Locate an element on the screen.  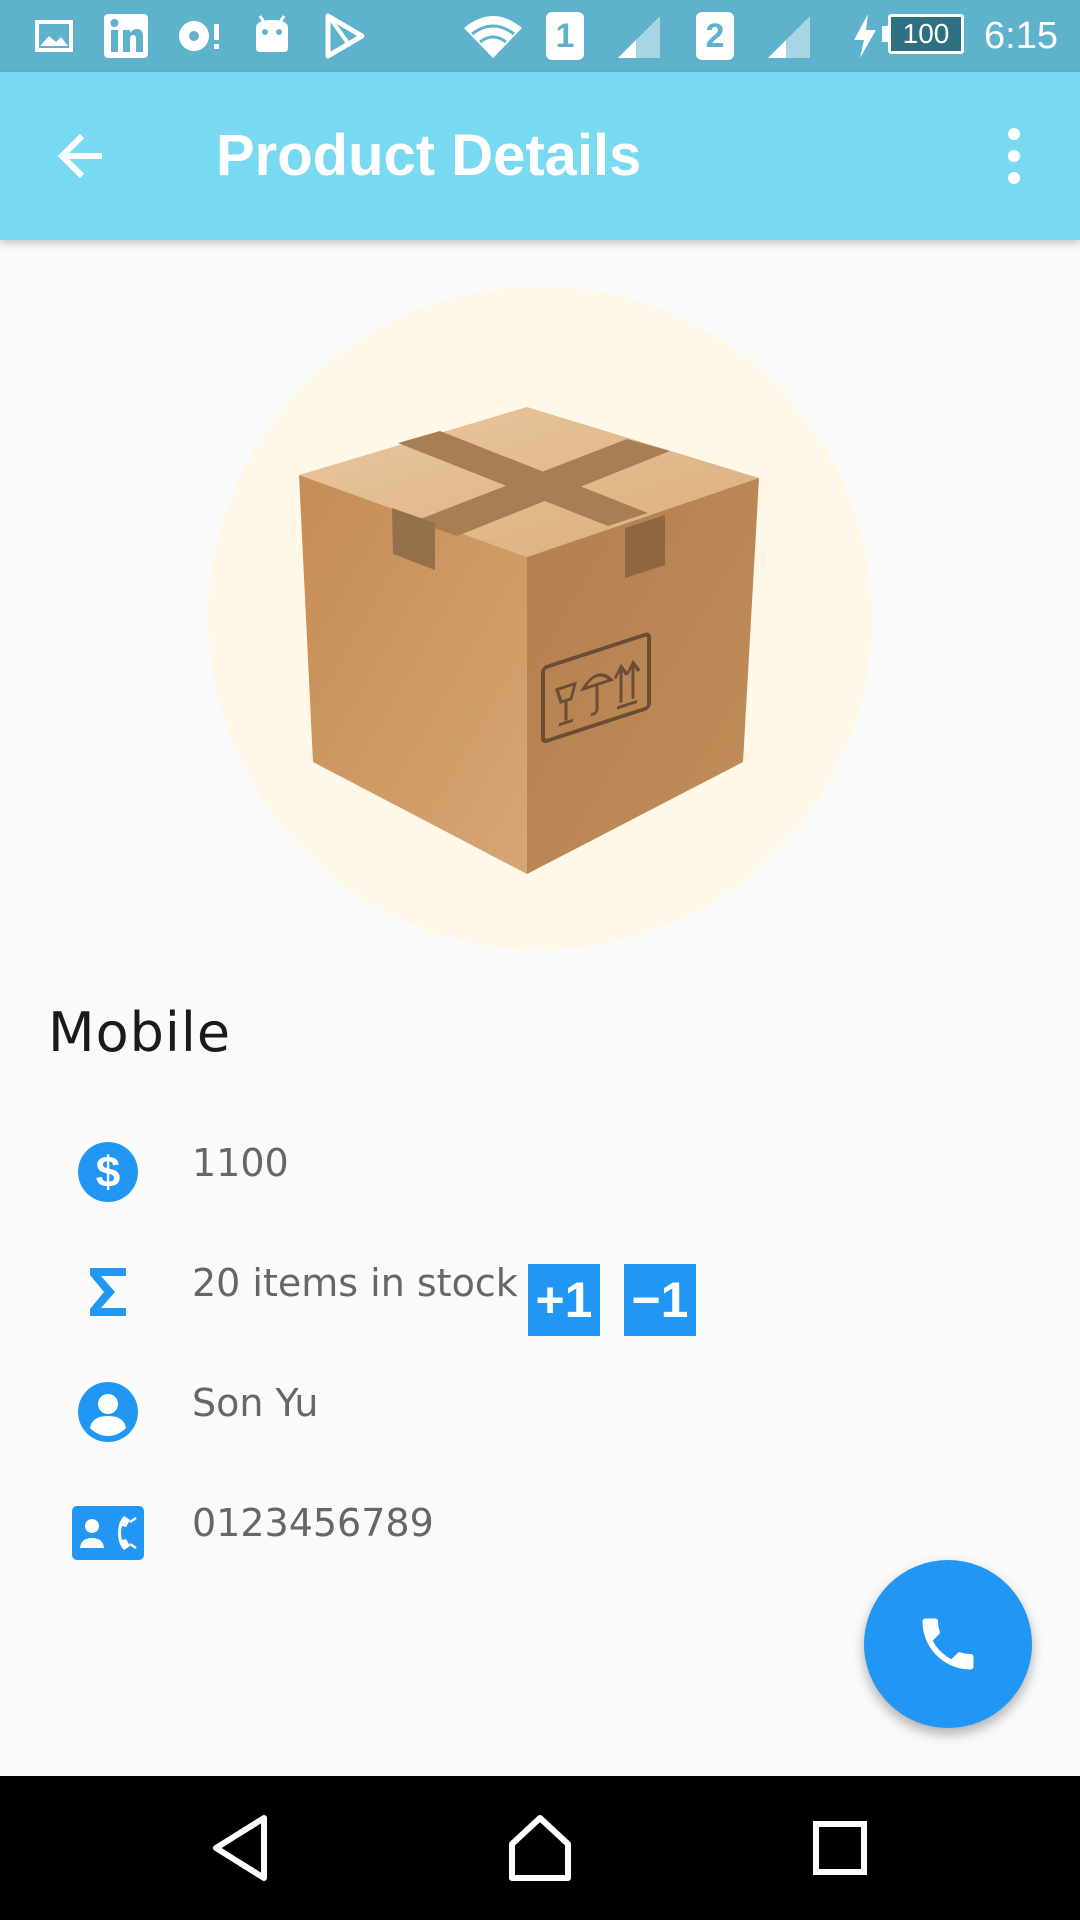
status-bar: 1 2 100 6:15 is located at coordinates (540, 36).